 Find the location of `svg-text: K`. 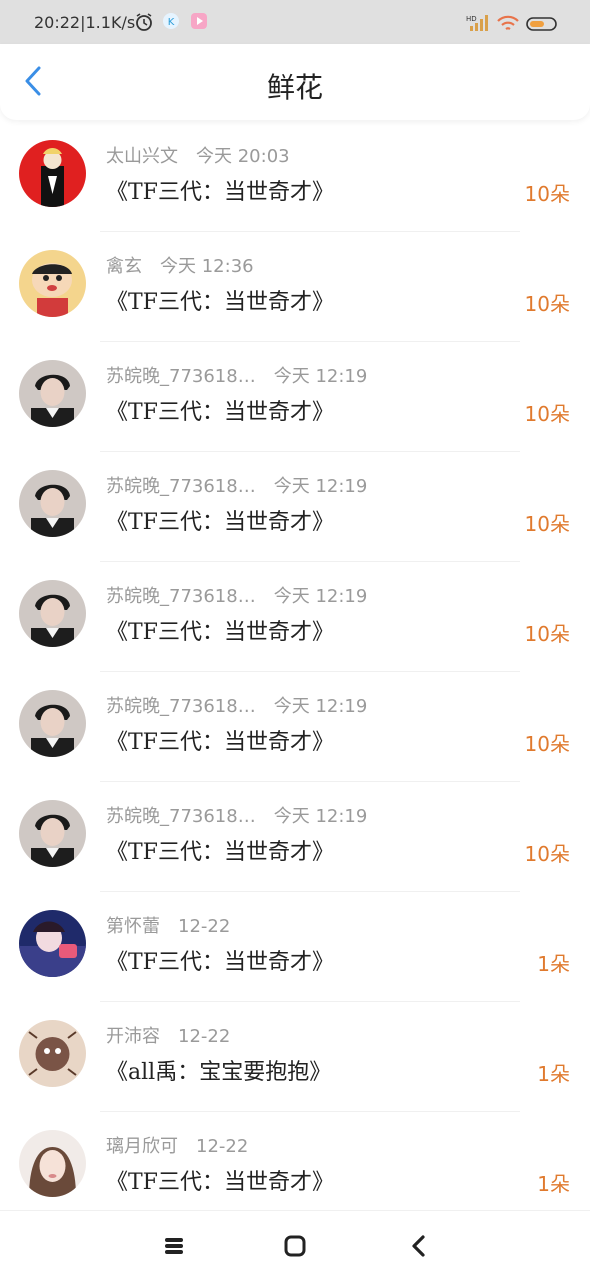

svg-text: K is located at coordinates (171, 22).